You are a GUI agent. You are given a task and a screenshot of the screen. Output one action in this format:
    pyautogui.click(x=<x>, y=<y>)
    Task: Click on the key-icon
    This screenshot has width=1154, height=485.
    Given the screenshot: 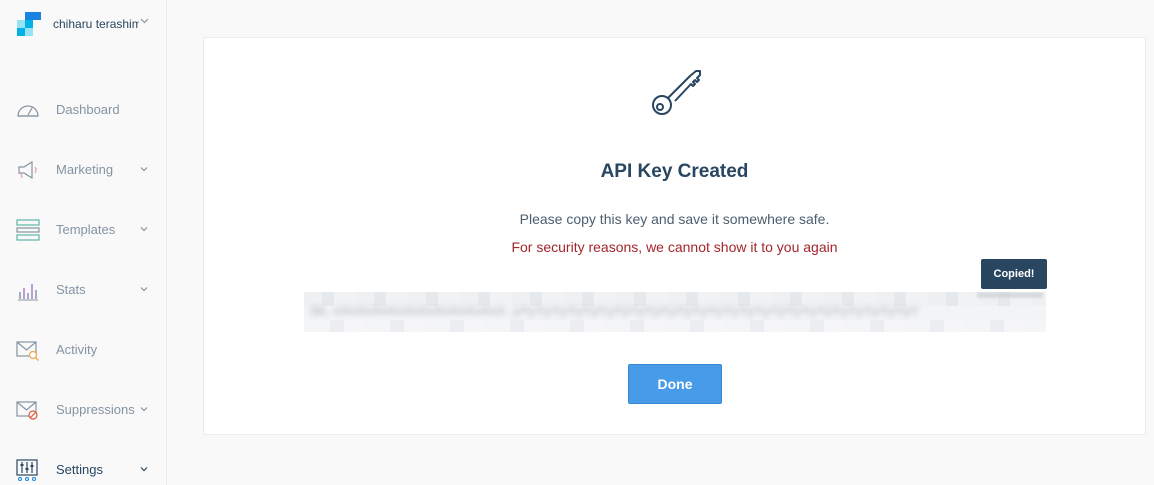 What is the action you would take?
    pyautogui.click(x=677, y=96)
    